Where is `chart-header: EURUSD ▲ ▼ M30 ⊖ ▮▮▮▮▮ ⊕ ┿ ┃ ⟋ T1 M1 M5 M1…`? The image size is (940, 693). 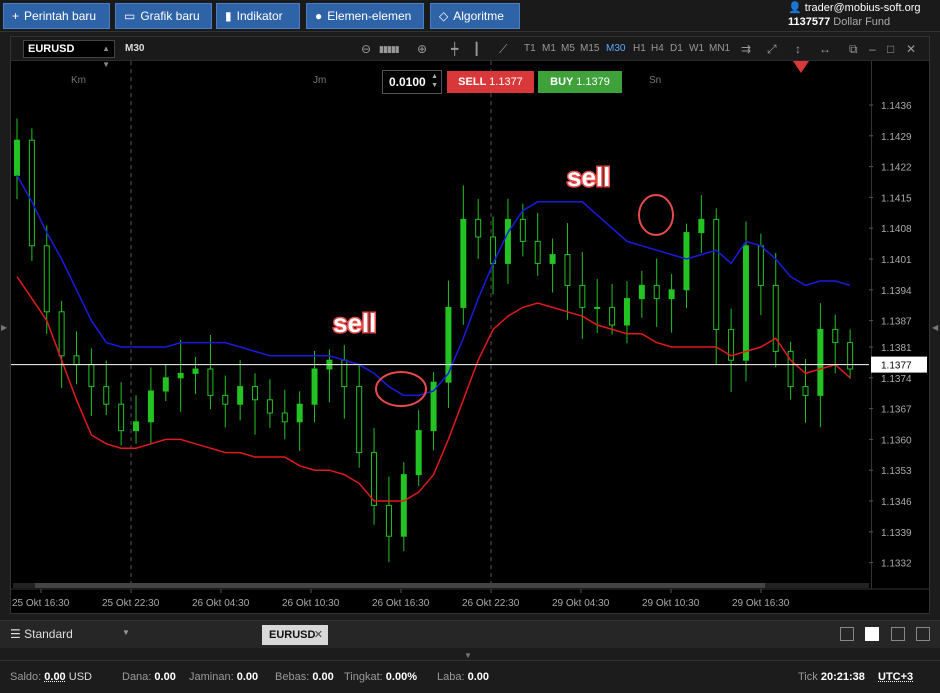 chart-header: EURUSD ▲ ▼ M30 ⊖ ▮▮▮▮▮ ⊕ ┿ ┃ ⟋ T1 M1 M5 M1… is located at coordinates (470, 53).